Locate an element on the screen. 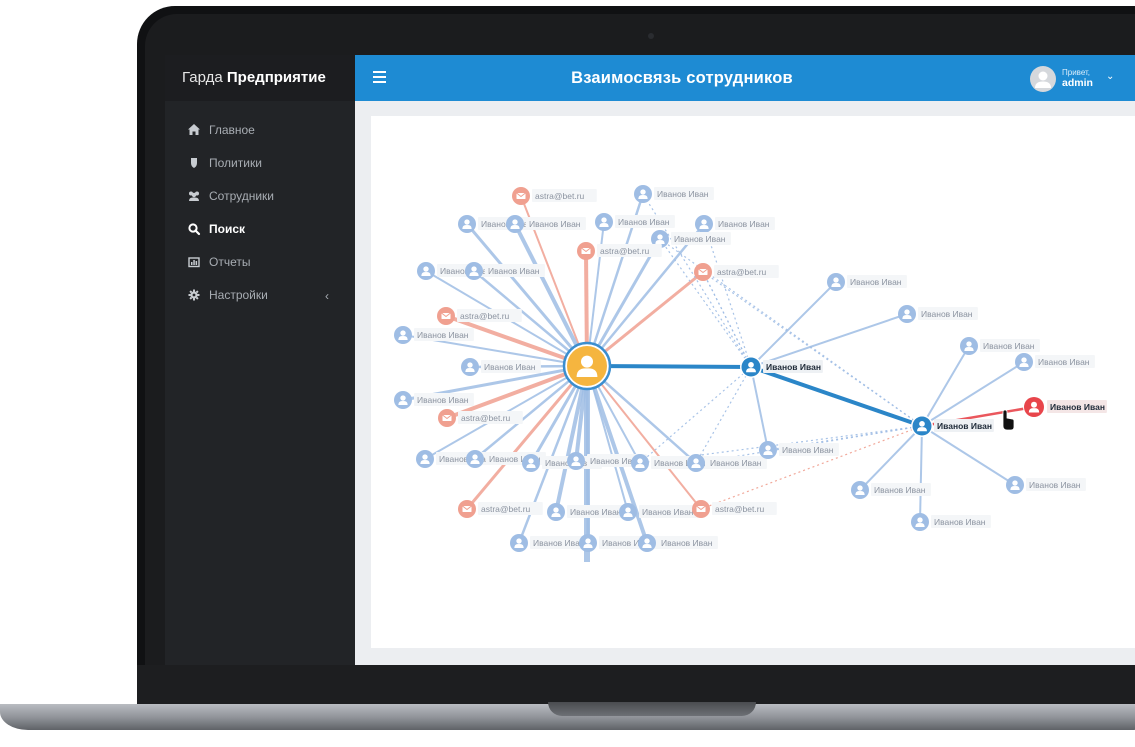 The width and height of the screenshot is (1135, 747). sidebar-item-search: Поиск is located at coordinates (260, 235).